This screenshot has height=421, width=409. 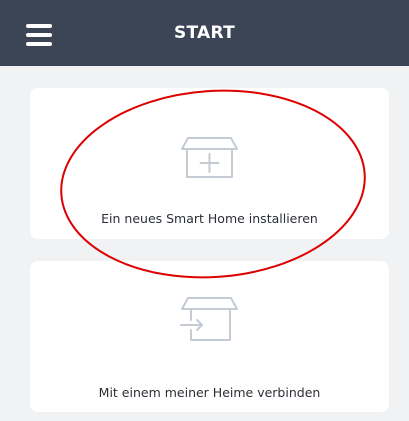 What do you see at coordinates (209, 319) in the screenshot?
I see `house-enter-arrow-icon` at bounding box center [209, 319].